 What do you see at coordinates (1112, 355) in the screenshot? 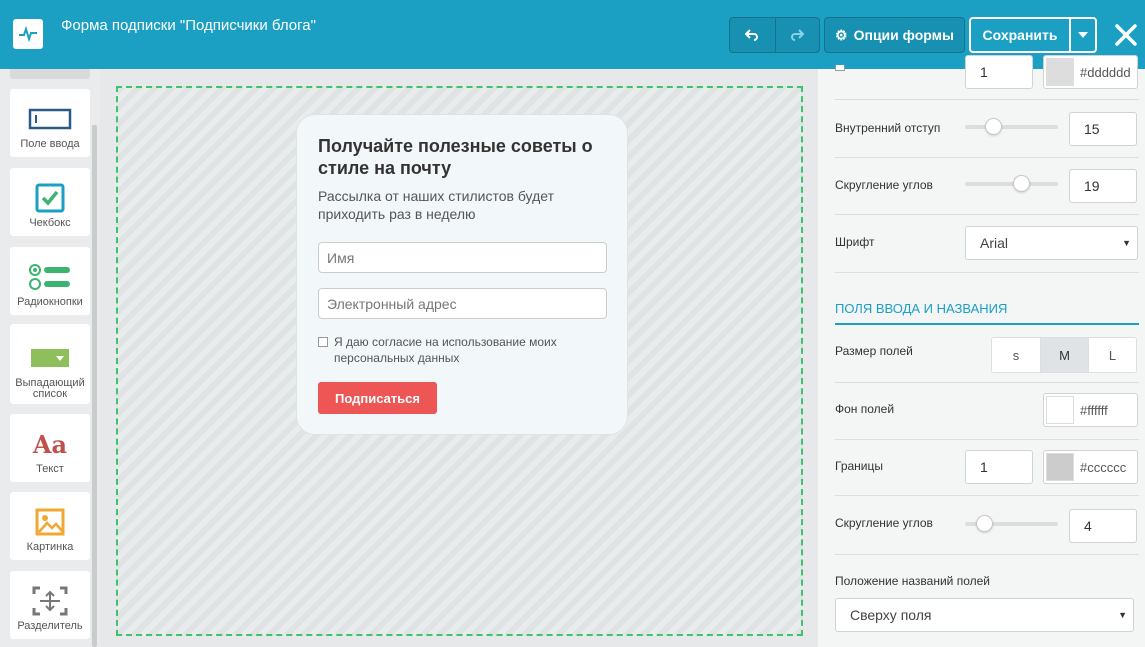
I see `field-size-l: L` at bounding box center [1112, 355].